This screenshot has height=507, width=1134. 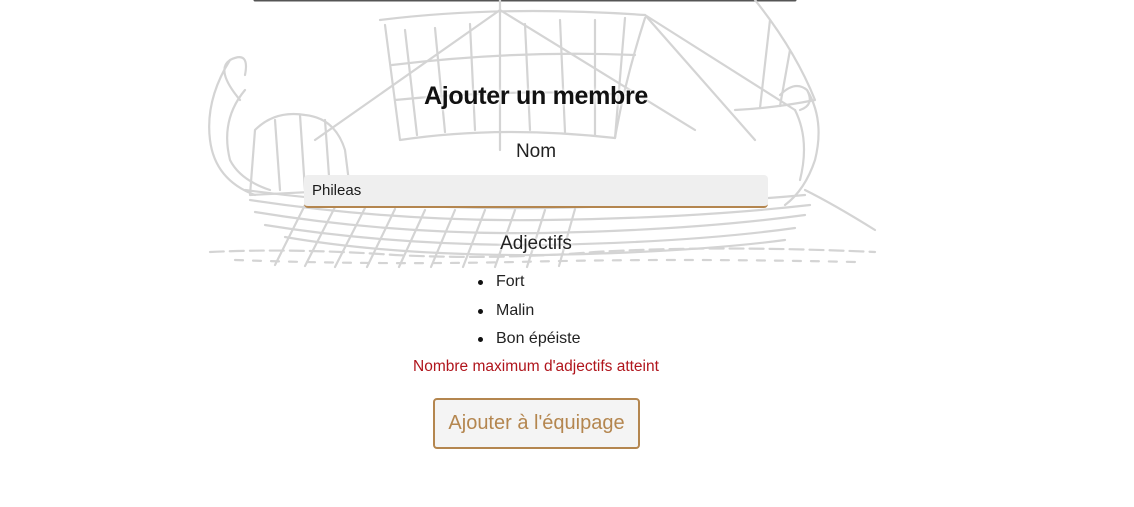 I want to click on adjective-label: Bon épéiste, so click(x=538, y=338).